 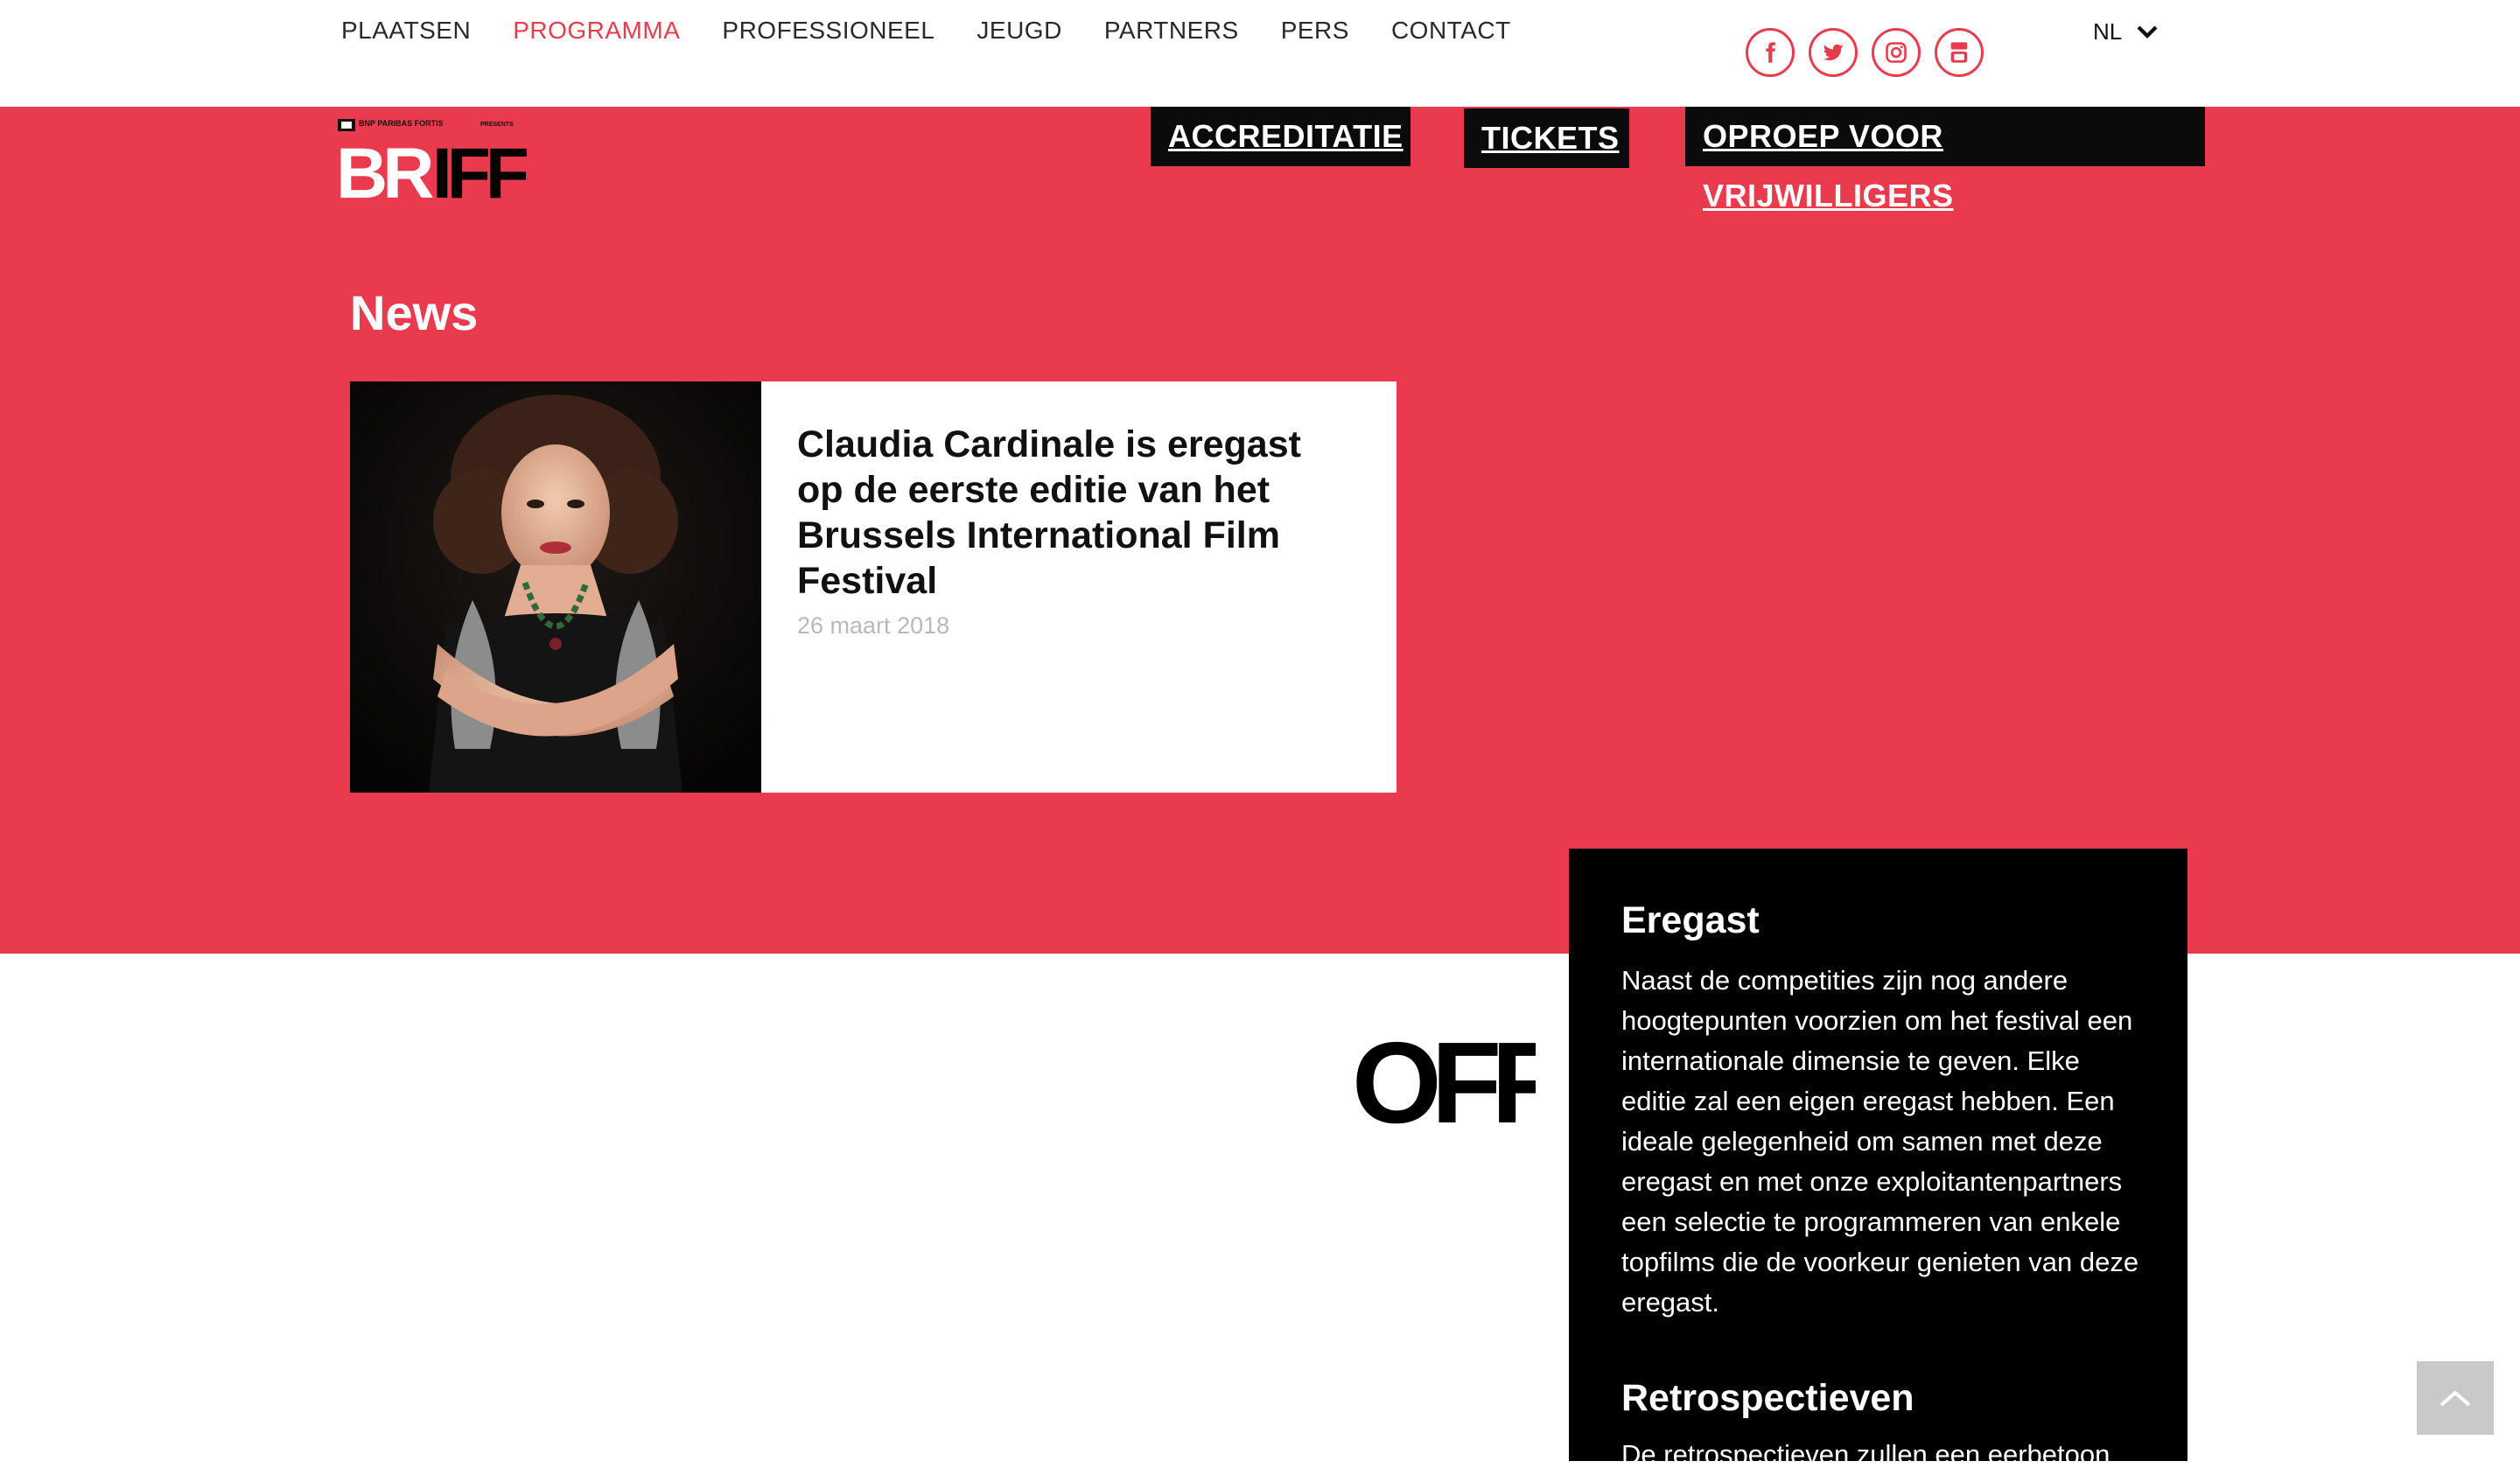 I want to click on nav-item-contact: CONTACT, so click(x=1451, y=31).